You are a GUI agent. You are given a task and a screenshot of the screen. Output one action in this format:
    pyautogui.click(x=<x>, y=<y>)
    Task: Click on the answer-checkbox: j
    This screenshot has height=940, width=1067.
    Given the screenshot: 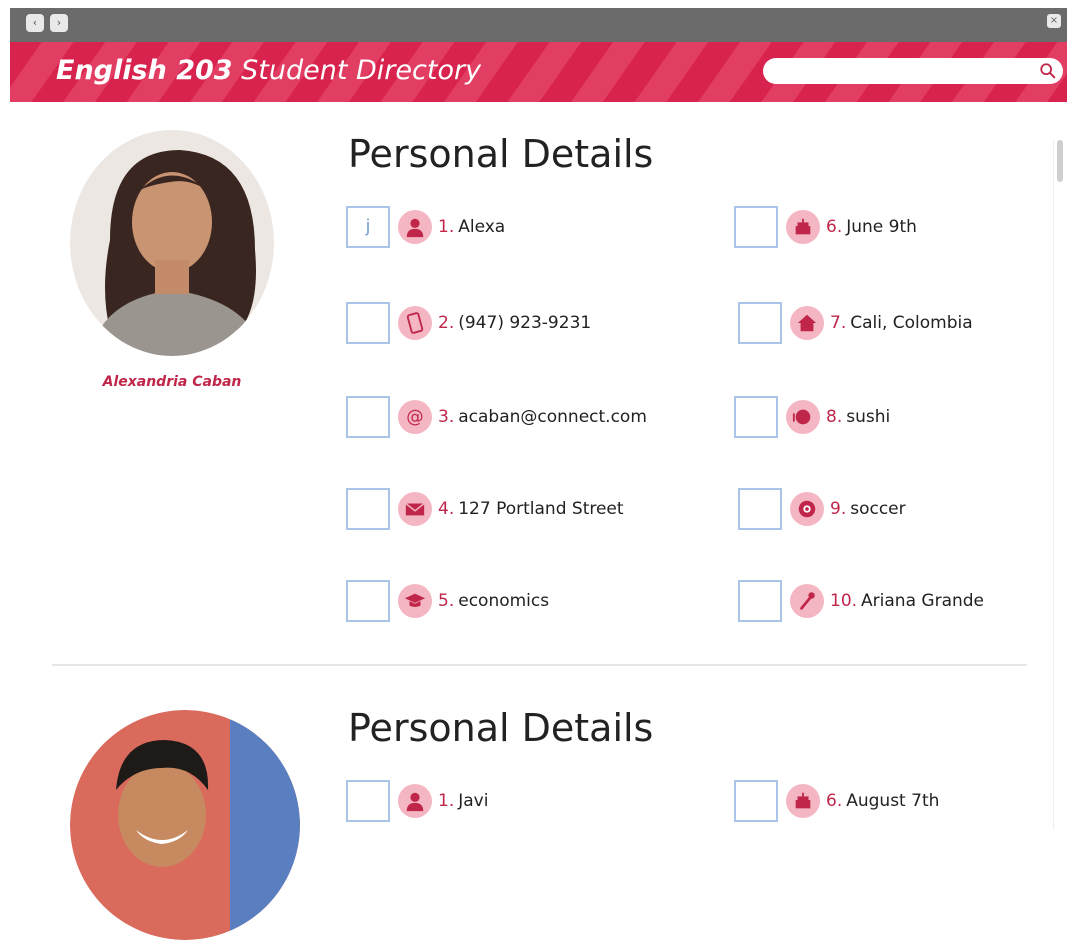 What is the action you would take?
    pyautogui.click(x=368, y=227)
    